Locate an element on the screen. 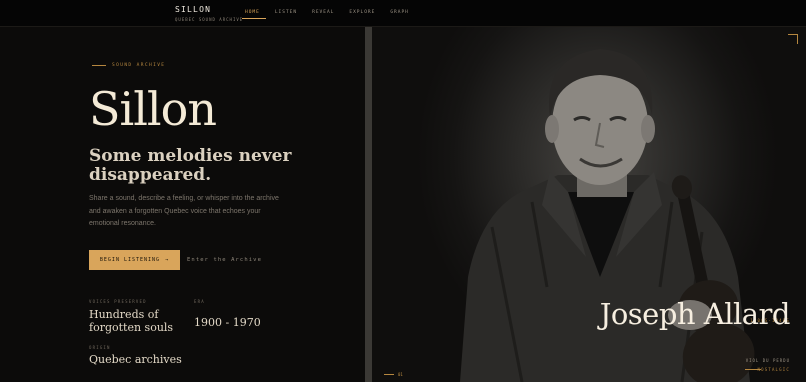 This screenshot has height=382, width=806. origin-value: Quebec archives is located at coordinates (135, 359).